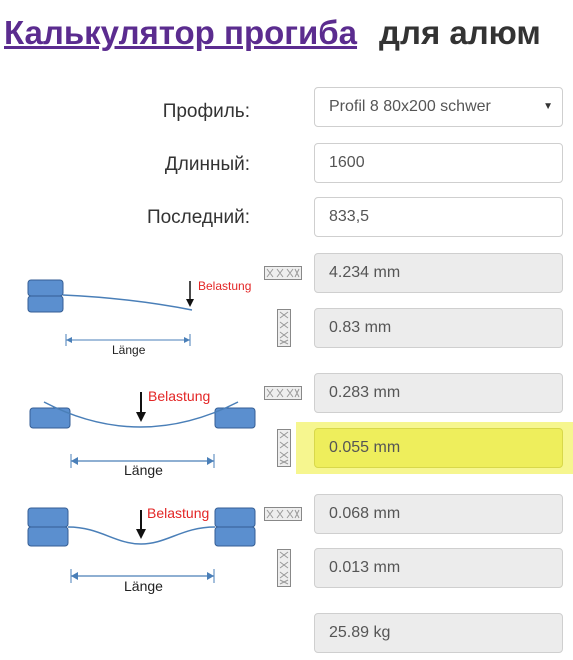 The width and height of the screenshot is (573, 660). I want to click on result-cantilever-vertical: 0.83 mm, so click(438, 328).